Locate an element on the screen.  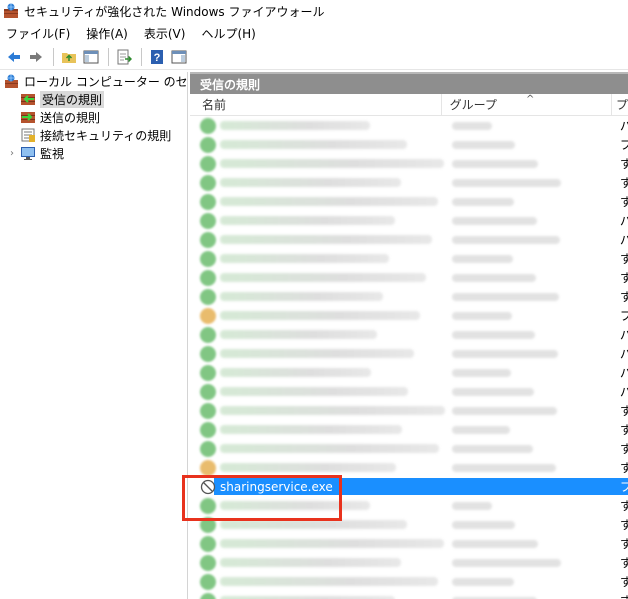
pane-title: 受信の規則 is located at coordinates (409, 83).